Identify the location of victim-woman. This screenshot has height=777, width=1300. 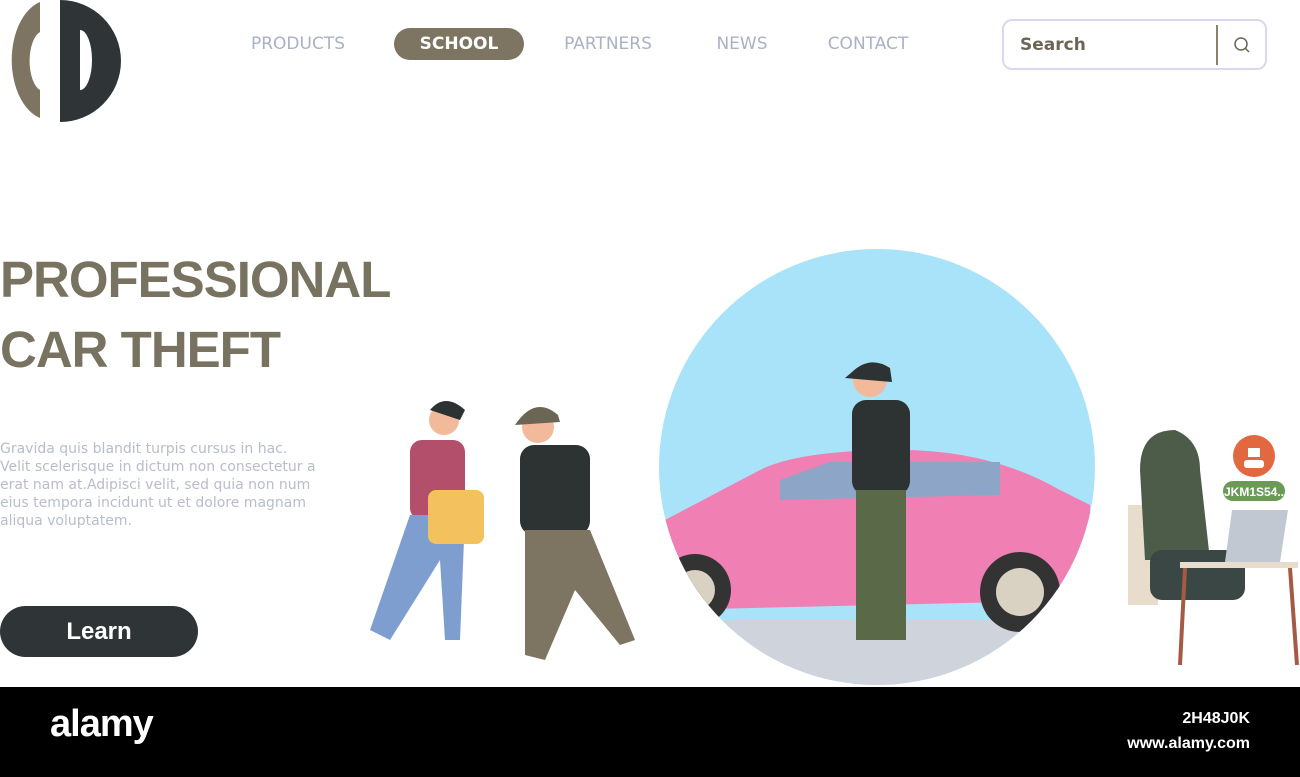
(427, 520).